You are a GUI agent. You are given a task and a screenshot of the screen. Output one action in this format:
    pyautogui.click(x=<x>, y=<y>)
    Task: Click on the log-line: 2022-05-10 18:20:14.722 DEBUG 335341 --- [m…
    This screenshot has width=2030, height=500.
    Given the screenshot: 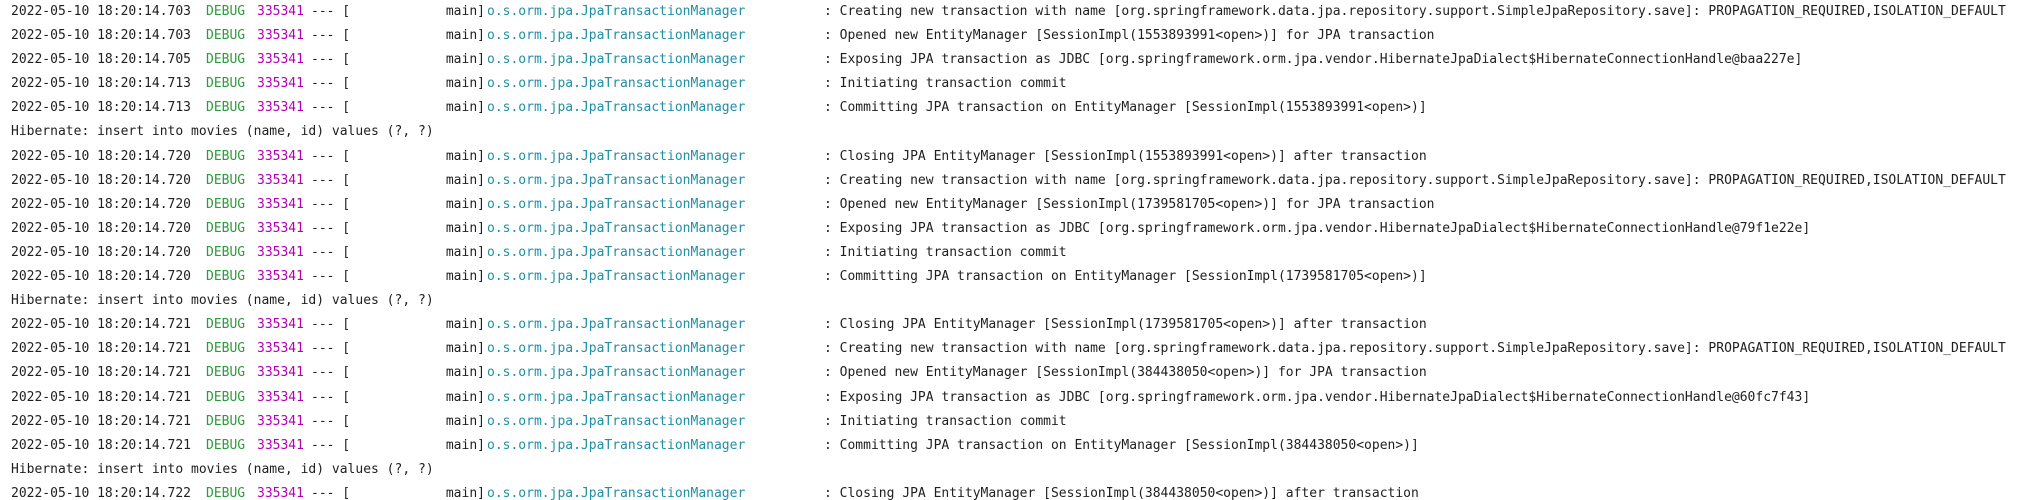 What is the action you would take?
    pyautogui.click(x=1020, y=491)
    